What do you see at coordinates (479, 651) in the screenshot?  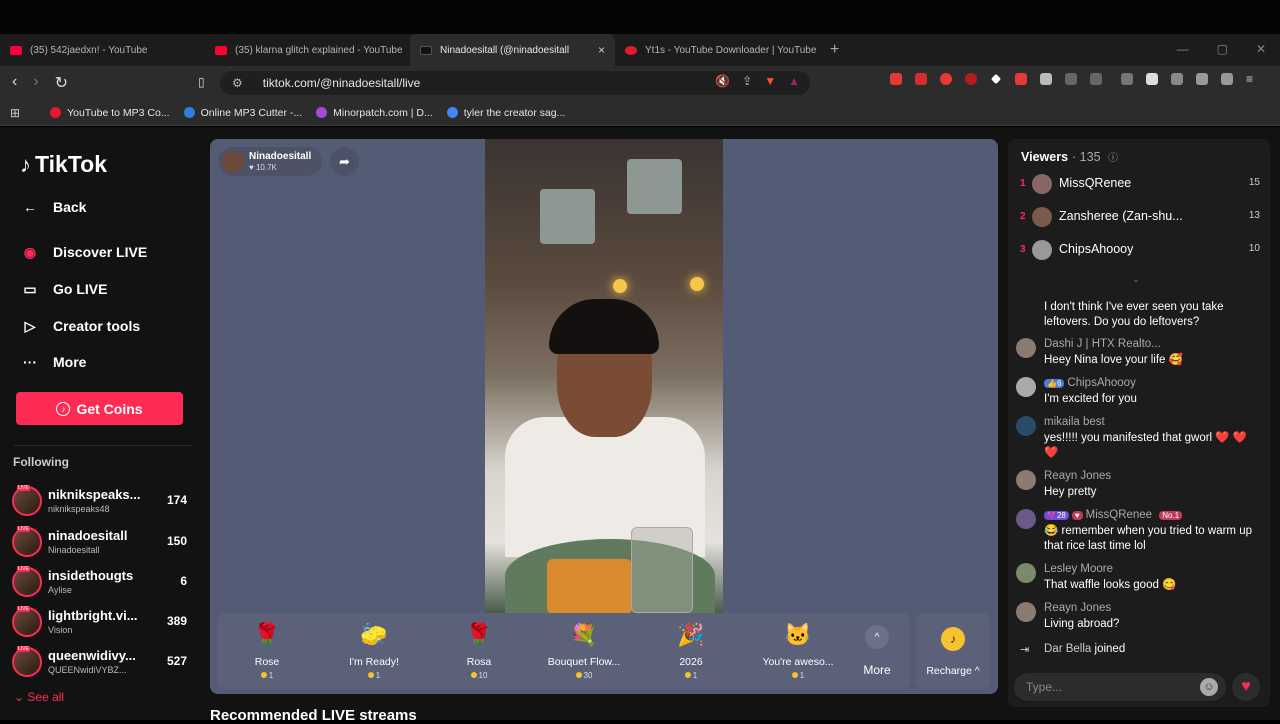 I see `gift-item: 🌹 Rosa 10` at bounding box center [479, 651].